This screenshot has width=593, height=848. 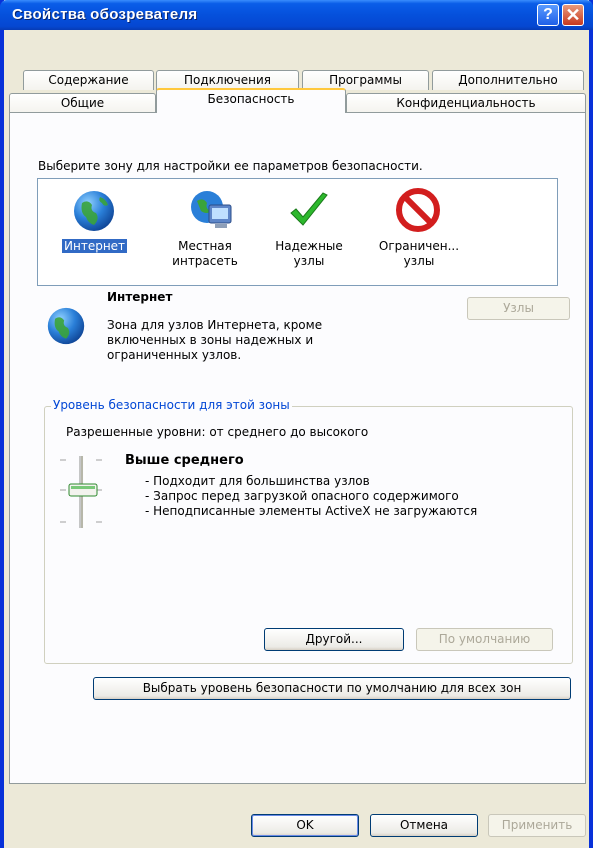 What do you see at coordinates (418, 233) in the screenshot?
I see `zone-restricted: Ограничен... узлы` at bounding box center [418, 233].